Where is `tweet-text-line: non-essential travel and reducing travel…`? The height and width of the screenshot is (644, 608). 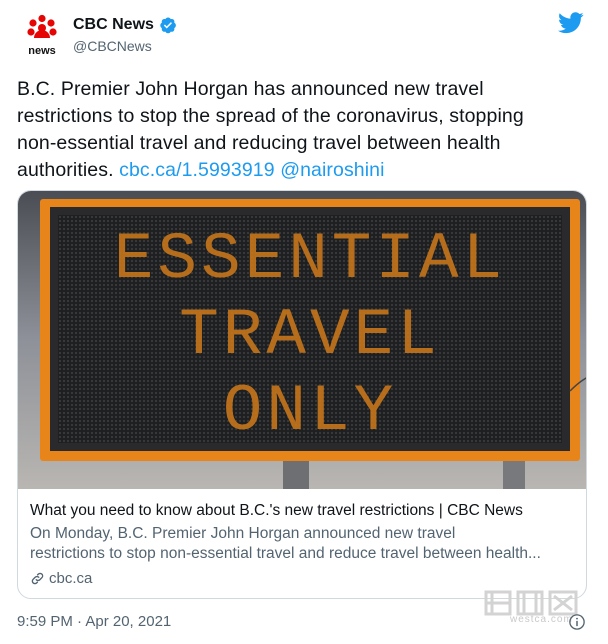
tweet-text-line: non-essential travel and reducing travel… is located at coordinates (259, 143).